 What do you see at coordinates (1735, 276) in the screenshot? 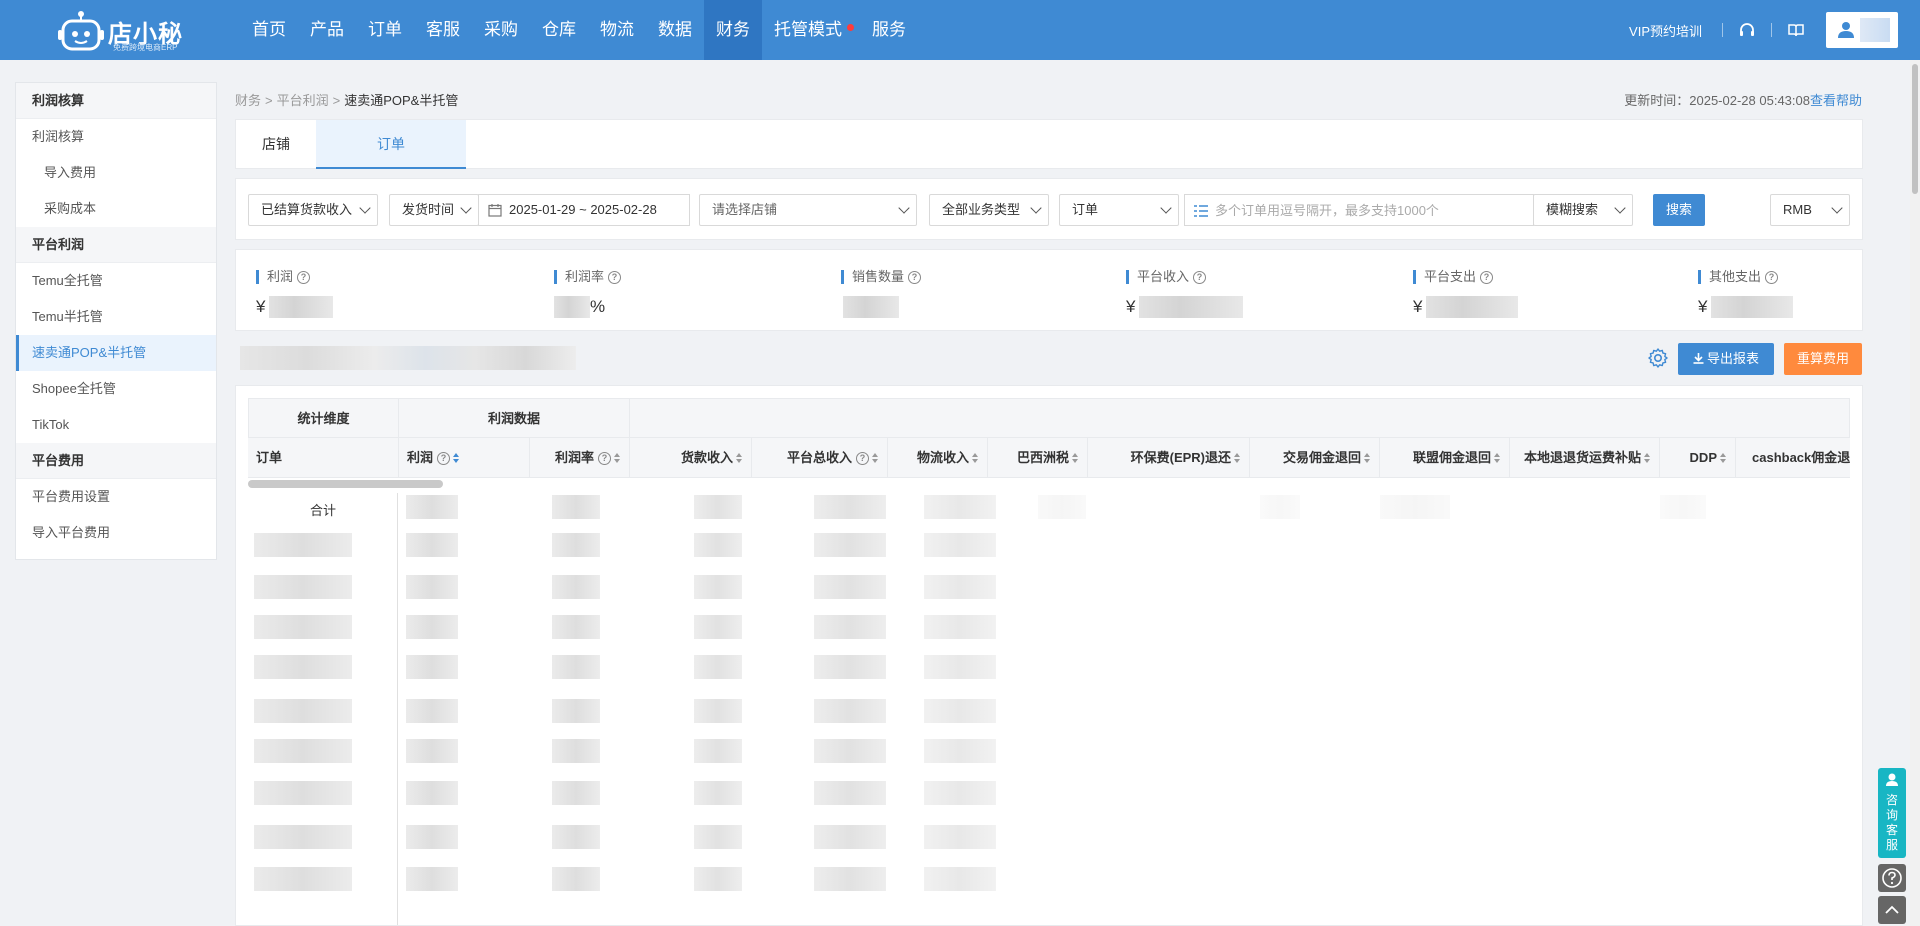
I see `stat-label: 其他支出` at bounding box center [1735, 276].